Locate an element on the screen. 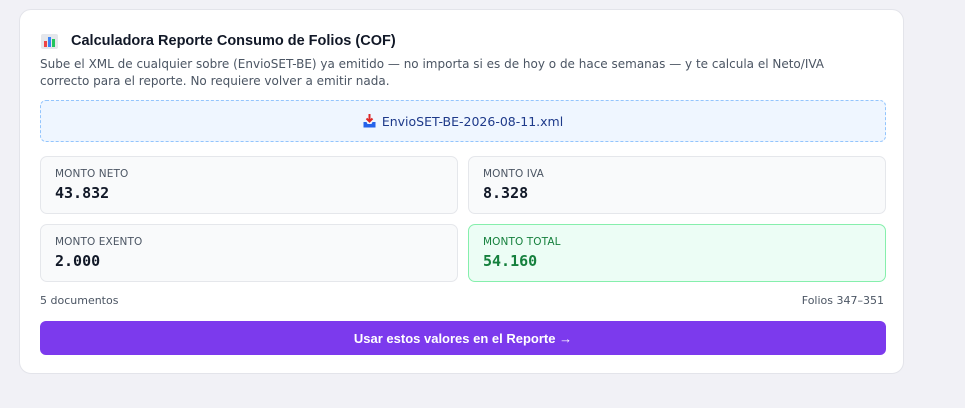 The height and width of the screenshot is (408, 965). monto-total-box: MONTO TOTAL 54.160 is located at coordinates (677, 253).